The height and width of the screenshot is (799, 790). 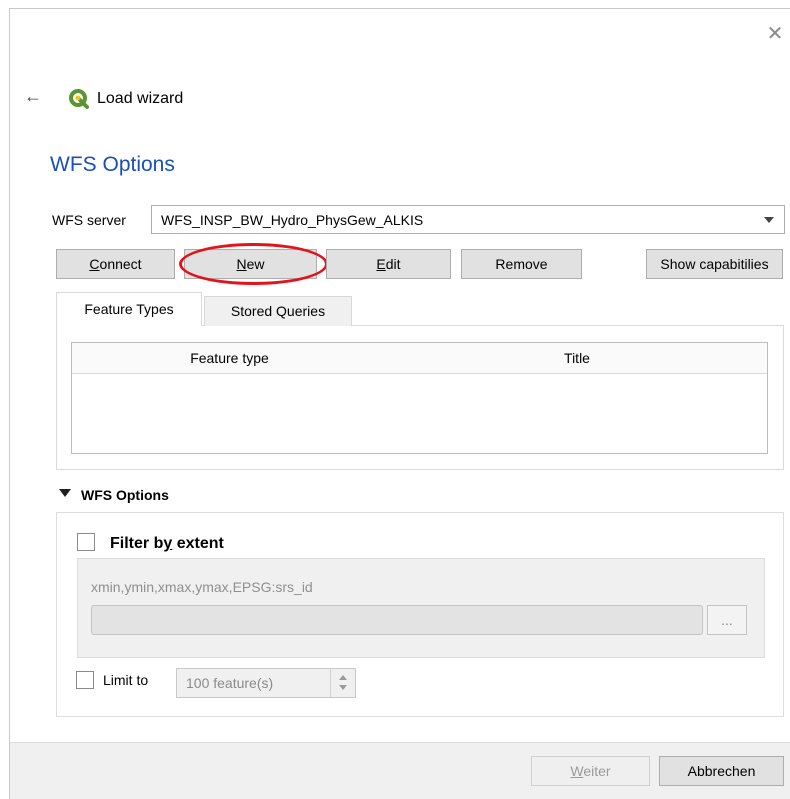 I want to click on cancel-button: Abbrechen, so click(x=721, y=771).